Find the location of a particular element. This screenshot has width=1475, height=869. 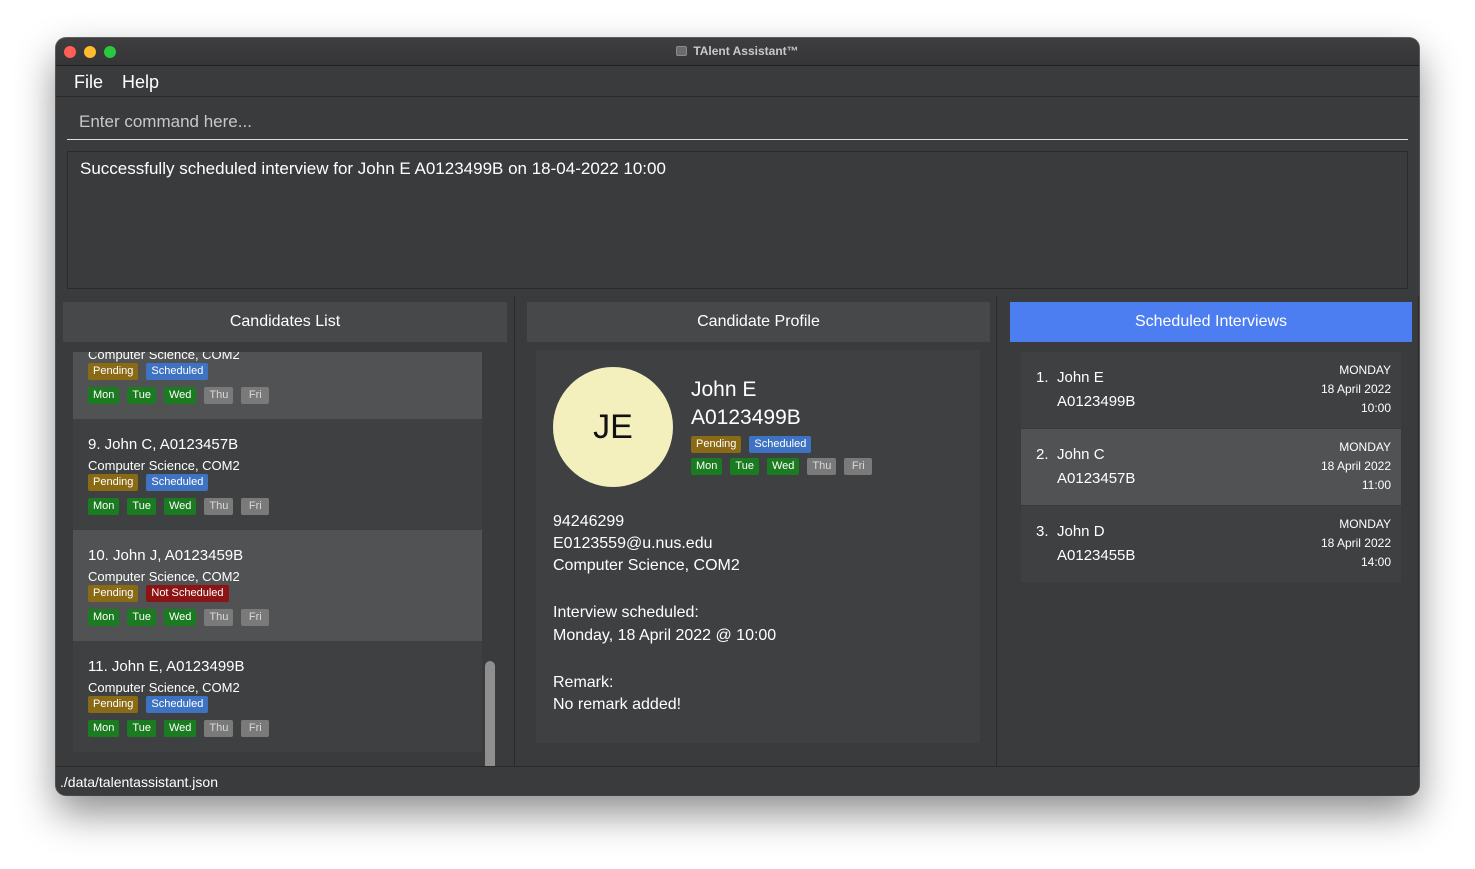

save-file-path: ./data/talentassistant.json is located at coordinates (139, 782).